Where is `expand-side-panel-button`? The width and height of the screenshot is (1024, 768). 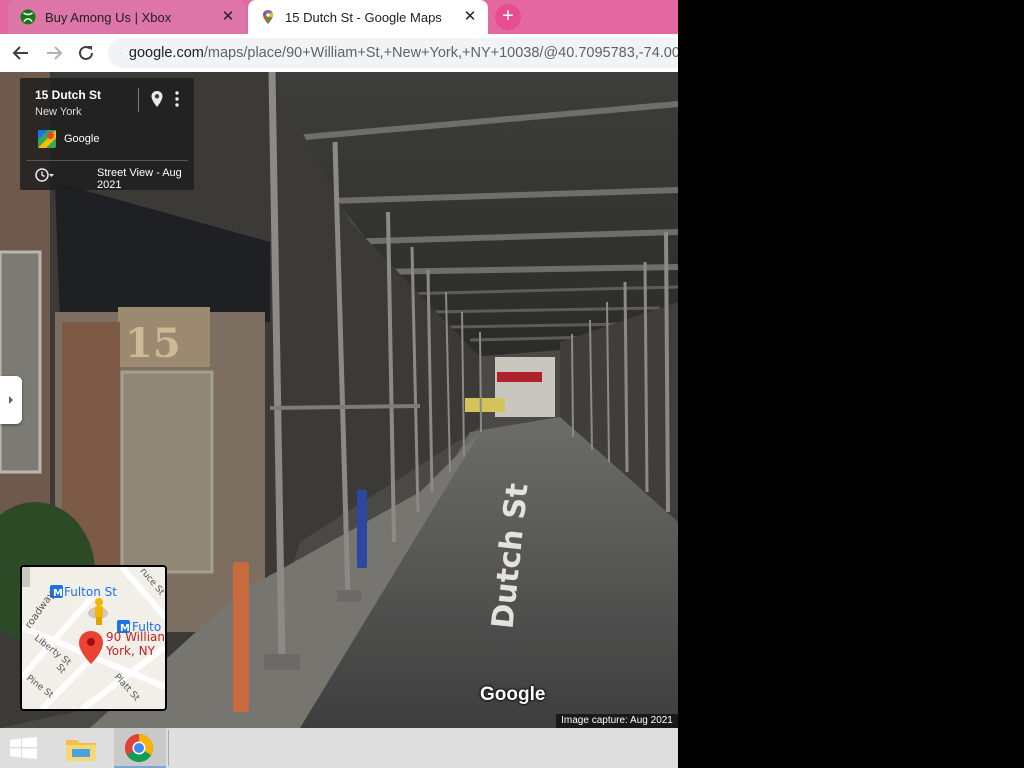 expand-side-panel-button is located at coordinates (11, 400).